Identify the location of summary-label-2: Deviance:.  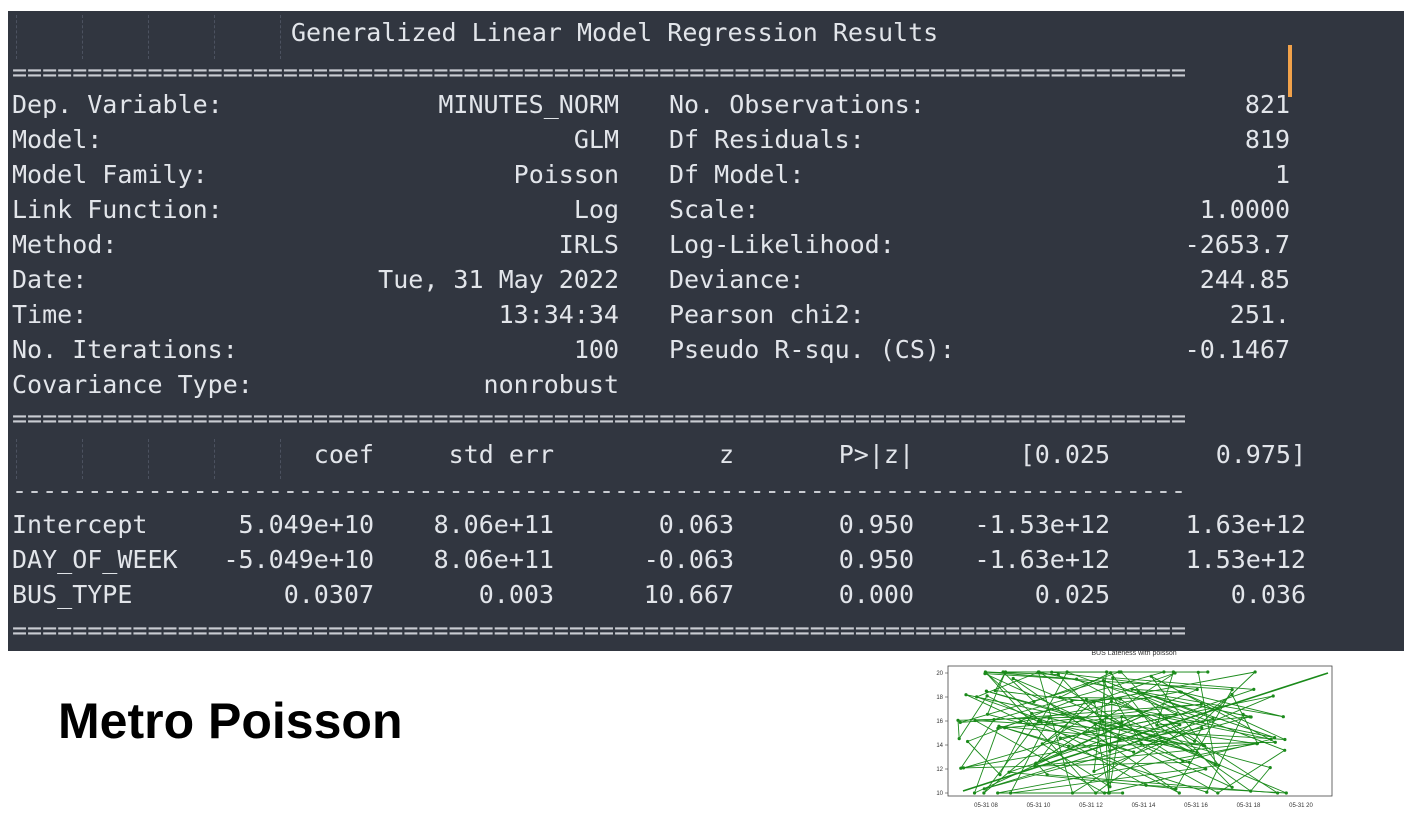
(737, 279).